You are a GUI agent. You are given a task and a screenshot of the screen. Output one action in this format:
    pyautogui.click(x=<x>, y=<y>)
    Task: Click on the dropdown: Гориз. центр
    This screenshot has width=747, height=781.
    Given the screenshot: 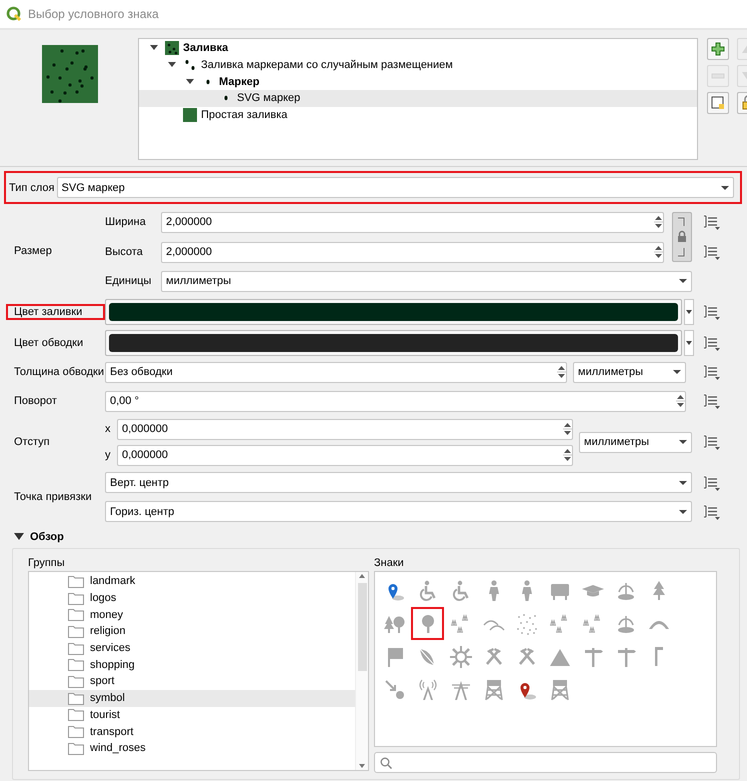 What is the action you would take?
    pyautogui.click(x=398, y=511)
    